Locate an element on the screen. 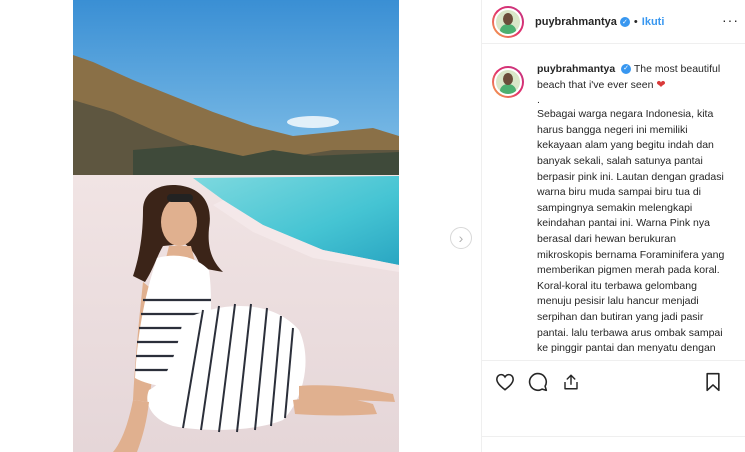 This screenshot has width=745, height=452. share-button is located at coordinates (571, 382).